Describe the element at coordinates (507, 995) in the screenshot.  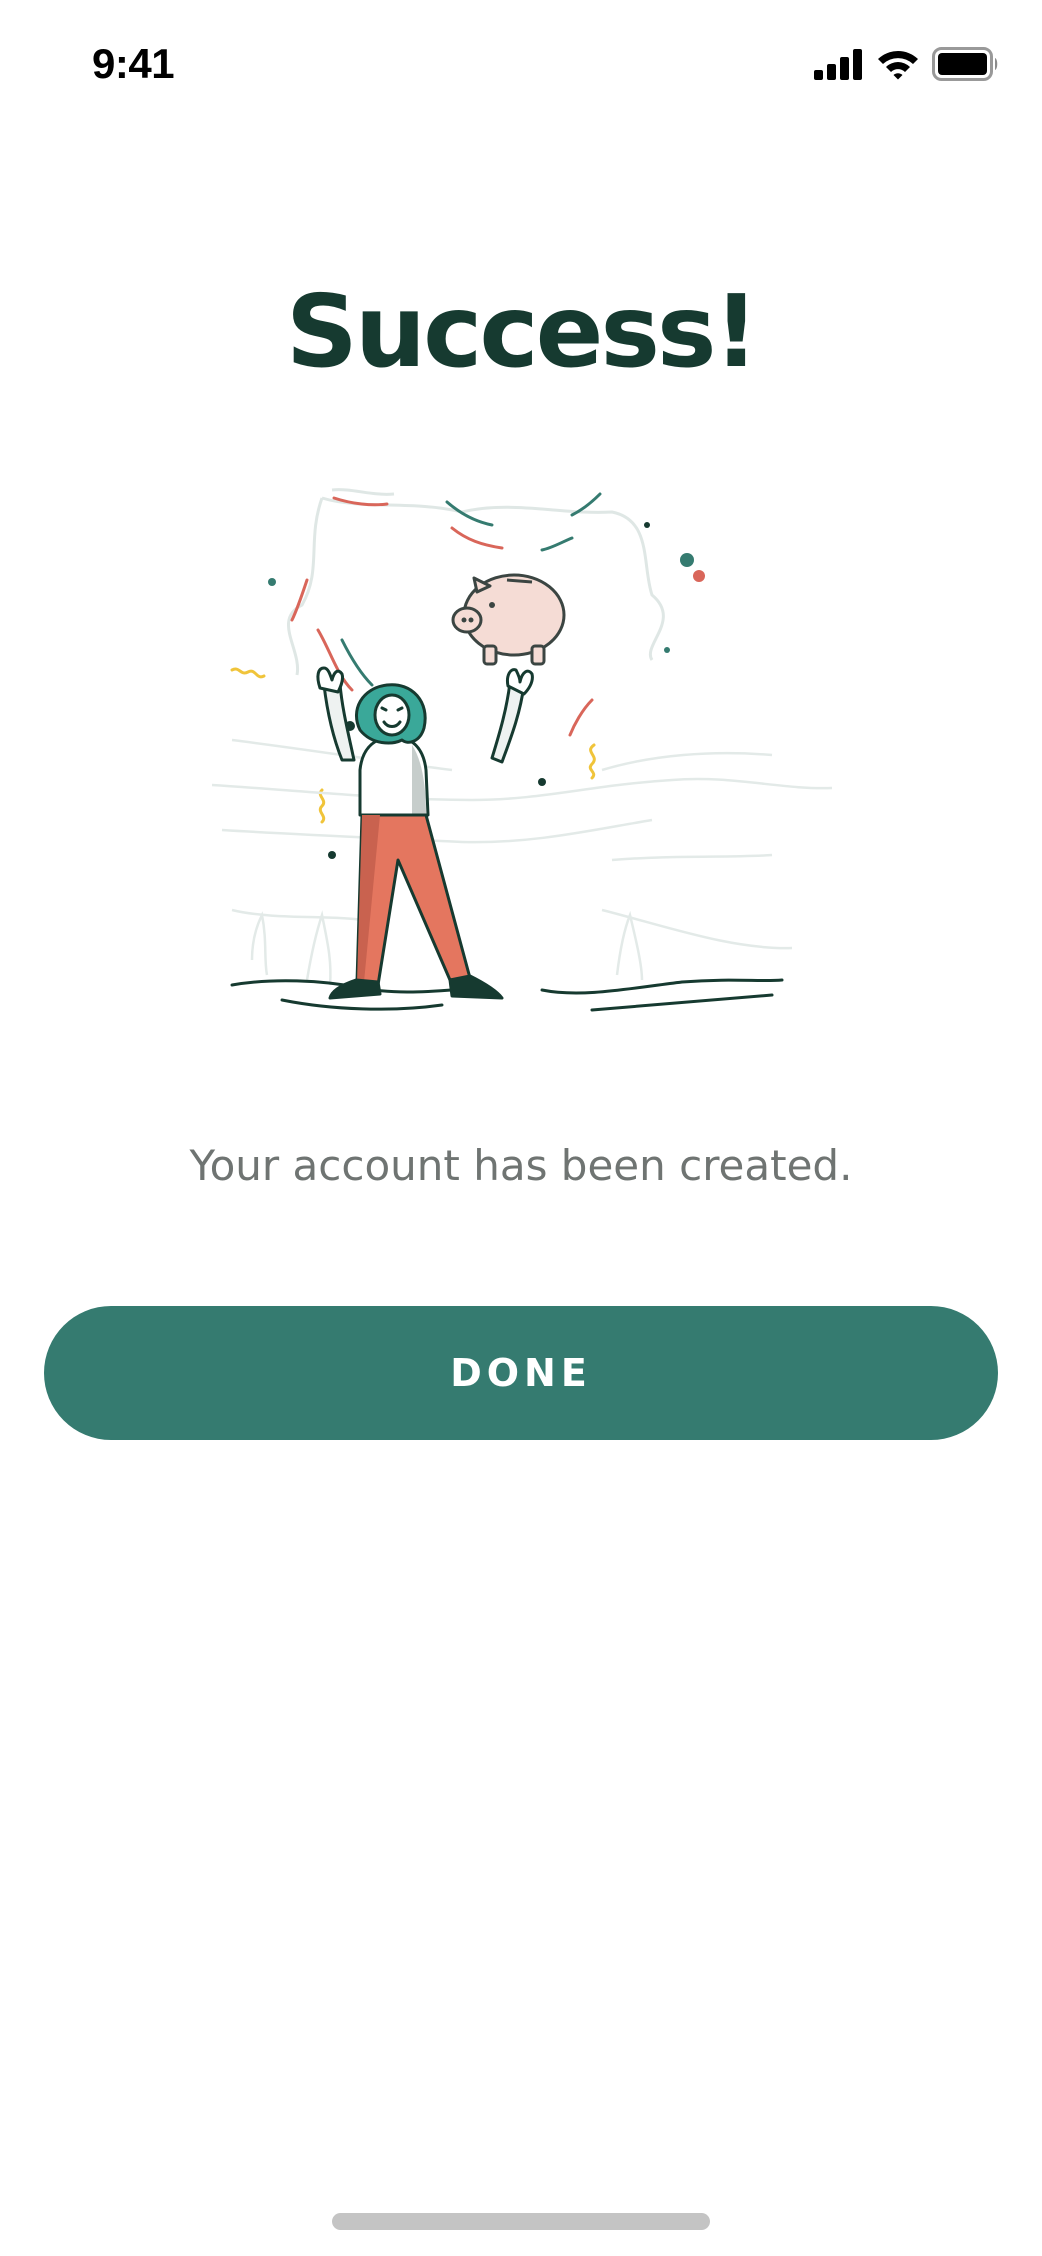
I see `ground` at that location.